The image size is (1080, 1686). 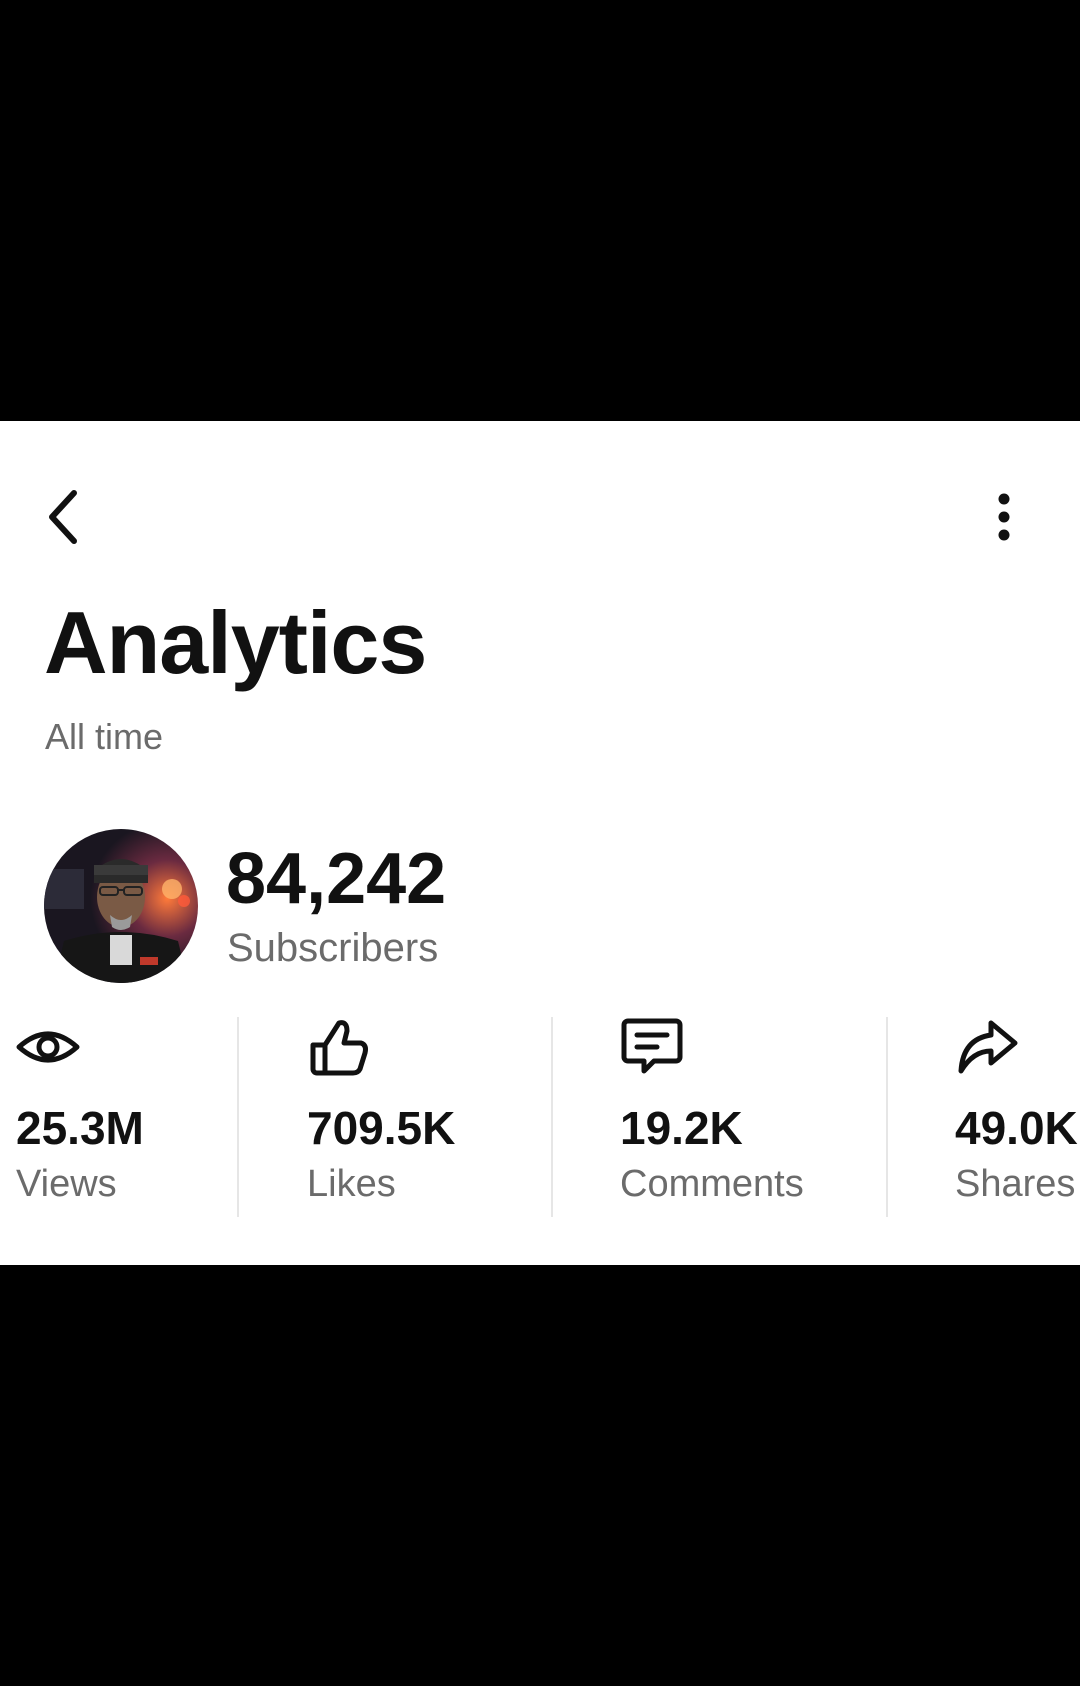 I want to click on views-label: Views, so click(x=66, y=1184).